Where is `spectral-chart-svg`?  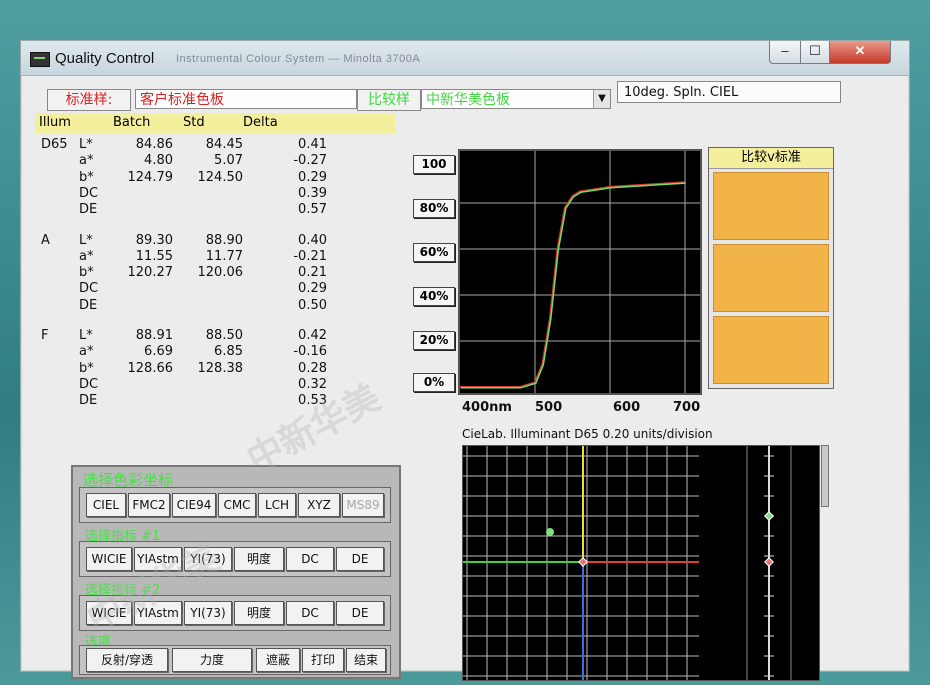
spectral-chart-svg is located at coordinates (580, 272).